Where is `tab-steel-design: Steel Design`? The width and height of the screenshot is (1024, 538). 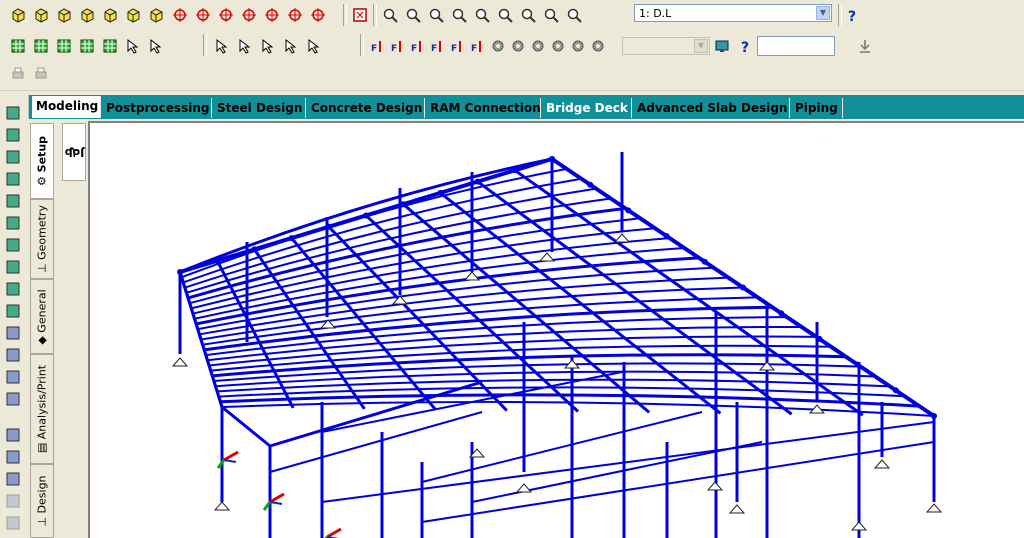 tab-steel-design: Steel Design is located at coordinates (259, 108).